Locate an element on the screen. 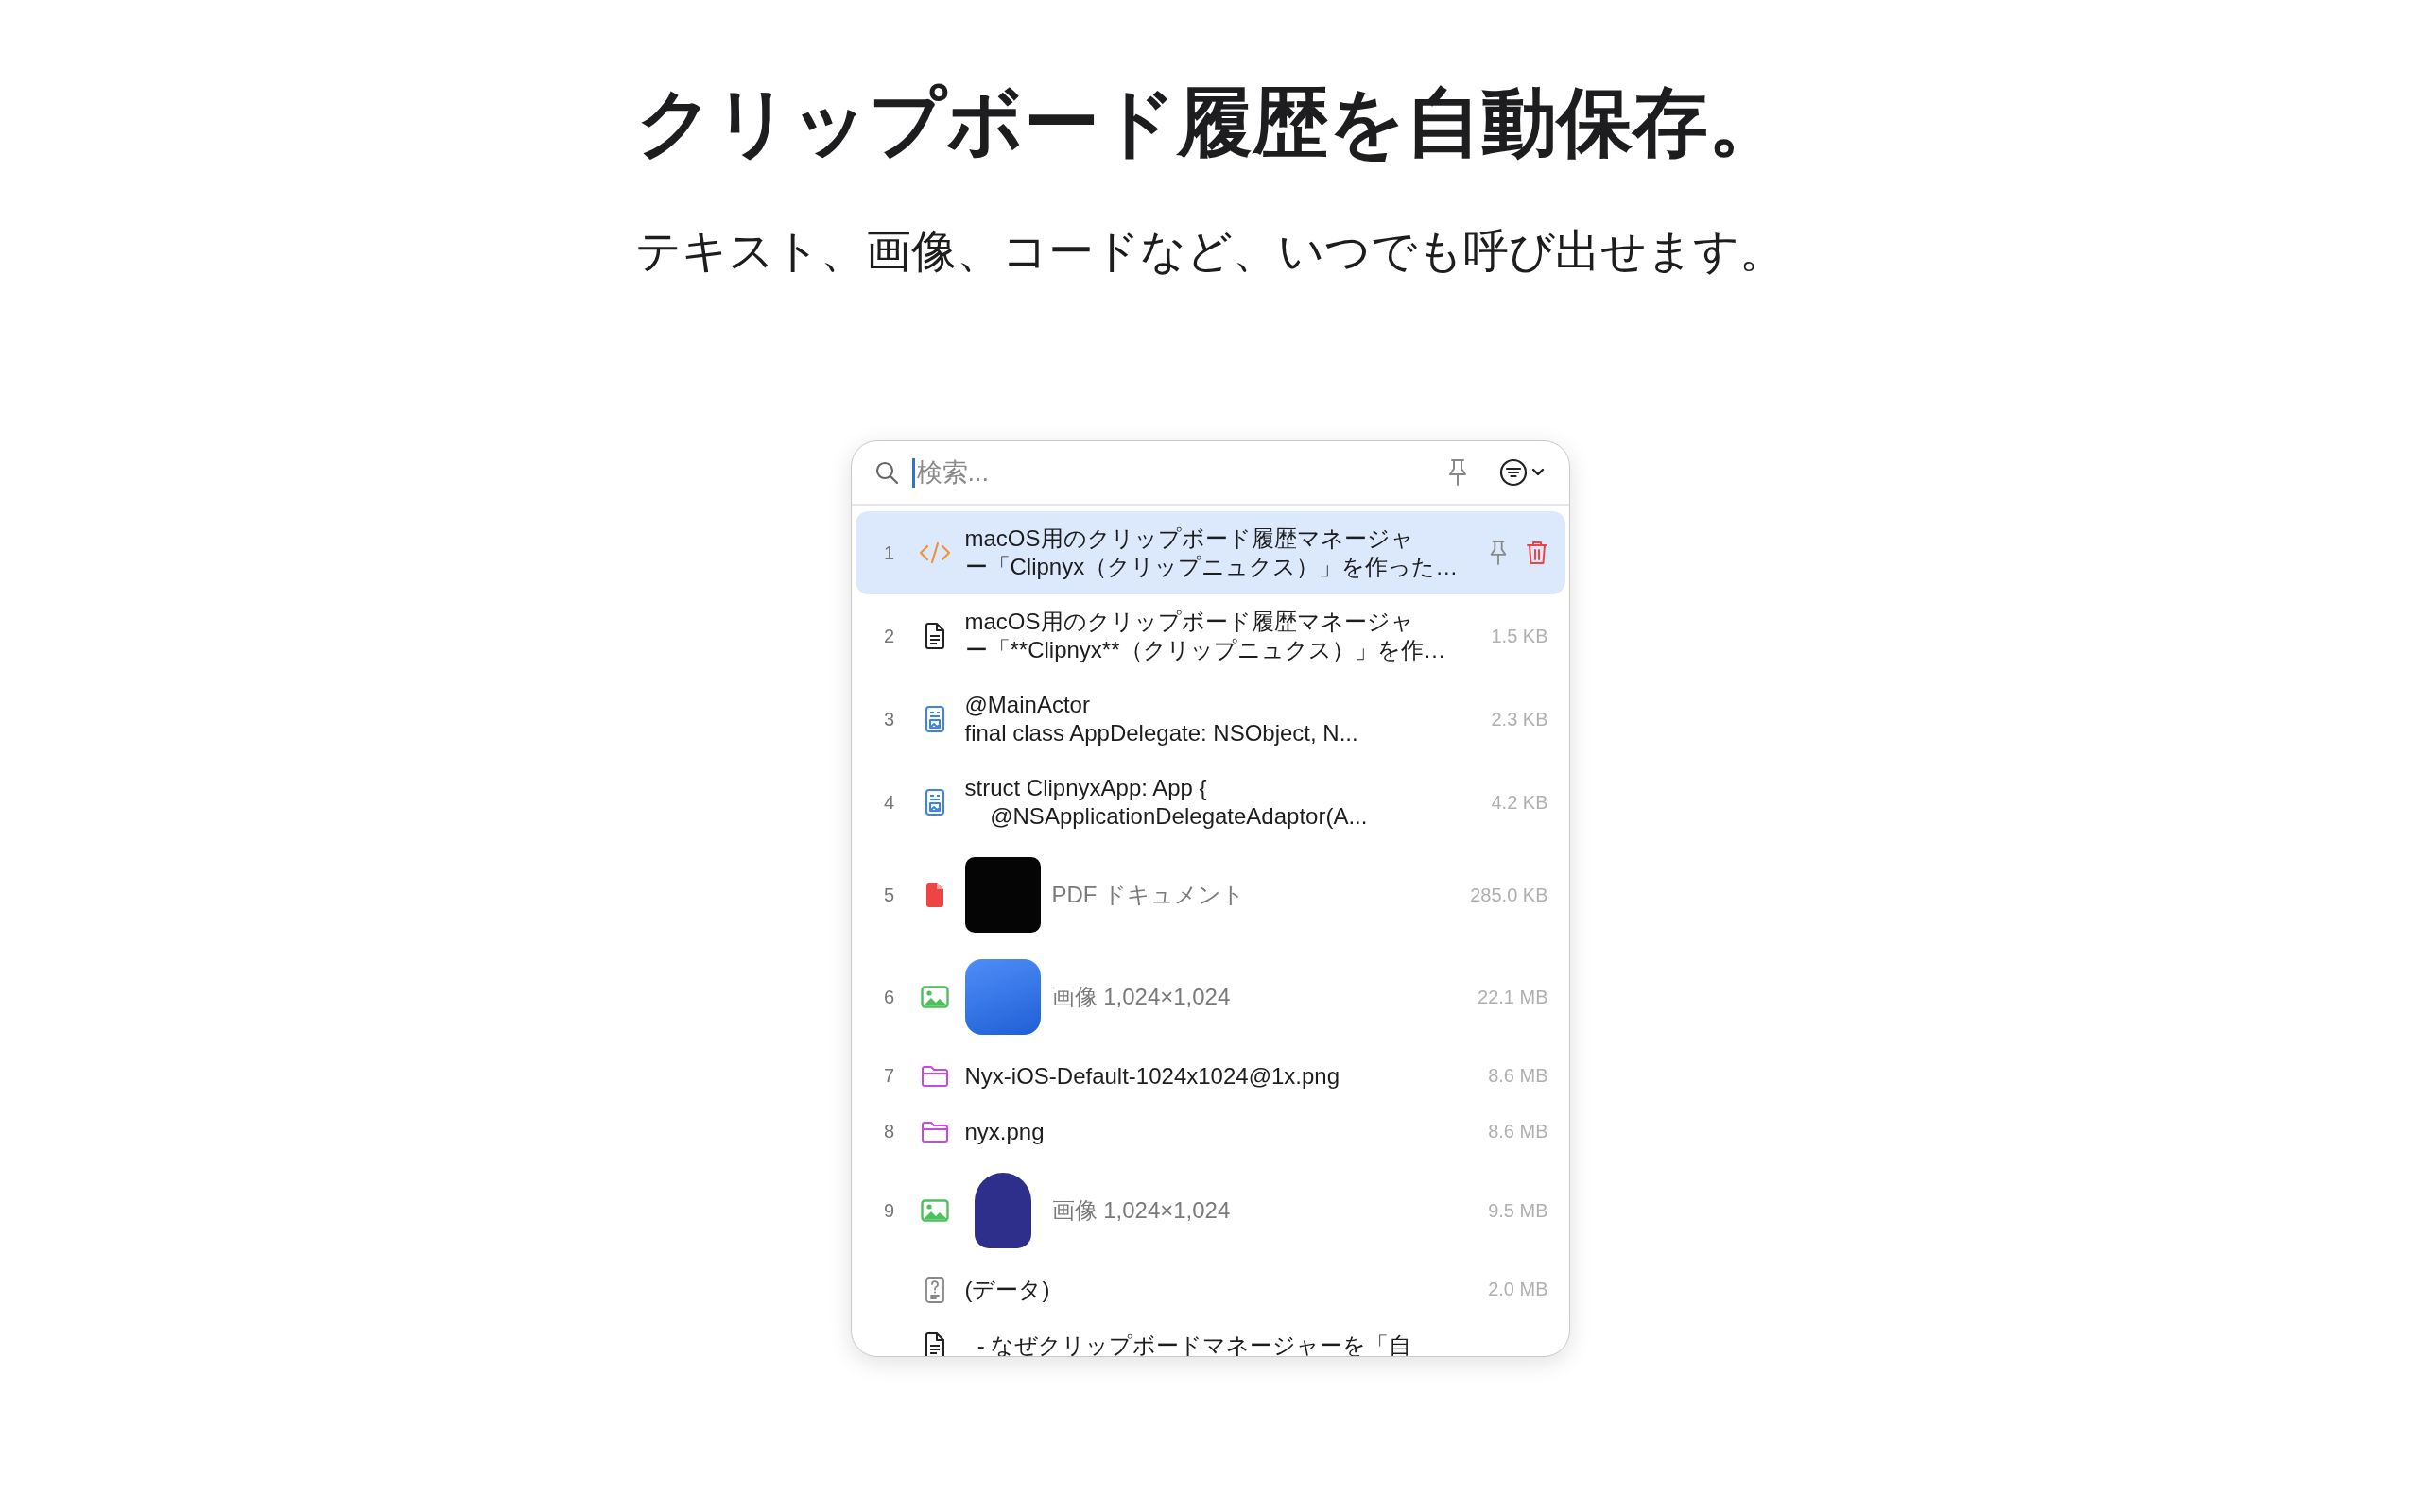 The image size is (2420, 1512). clipboard-item: 4 struct ClipnyxApp: App { @NSApplicationDelegateAdaptor(A... 4.2 KB is located at coordinates (1210, 802).